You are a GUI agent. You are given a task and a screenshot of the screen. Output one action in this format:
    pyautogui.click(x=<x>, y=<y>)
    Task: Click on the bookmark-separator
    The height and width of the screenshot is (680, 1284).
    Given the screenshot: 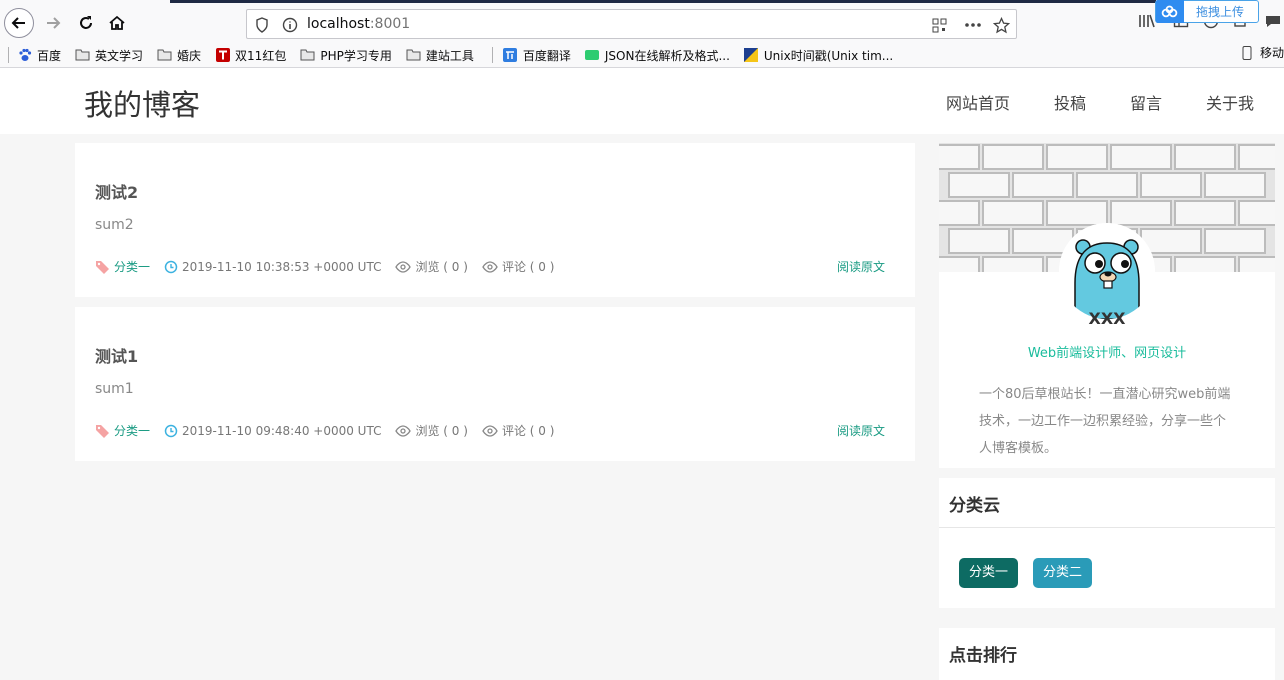 What is the action you would take?
    pyautogui.click(x=8, y=55)
    